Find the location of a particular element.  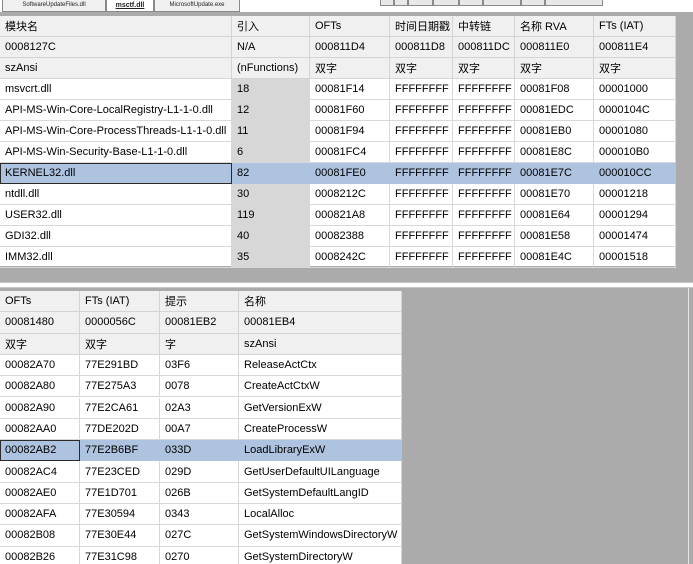

table-cell: 03F6 is located at coordinates (199, 365).